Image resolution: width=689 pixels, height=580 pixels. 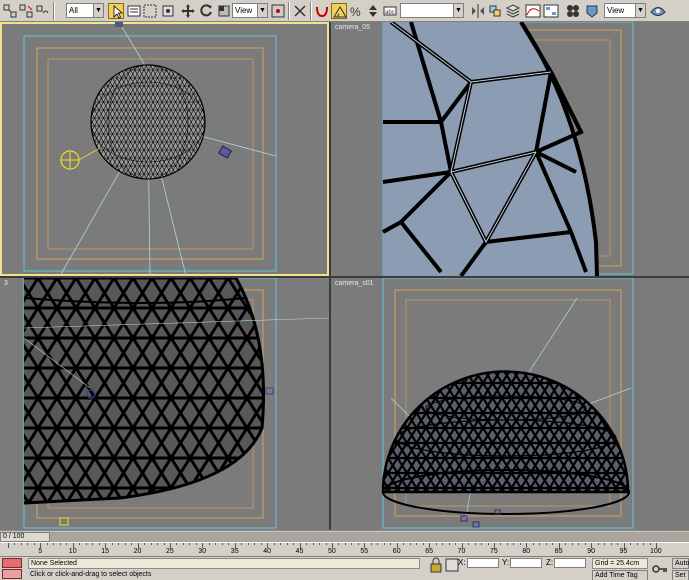 What do you see at coordinates (435, 565) in the screenshot?
I see `lock-selection-icon` at bounding box center [435, 565].